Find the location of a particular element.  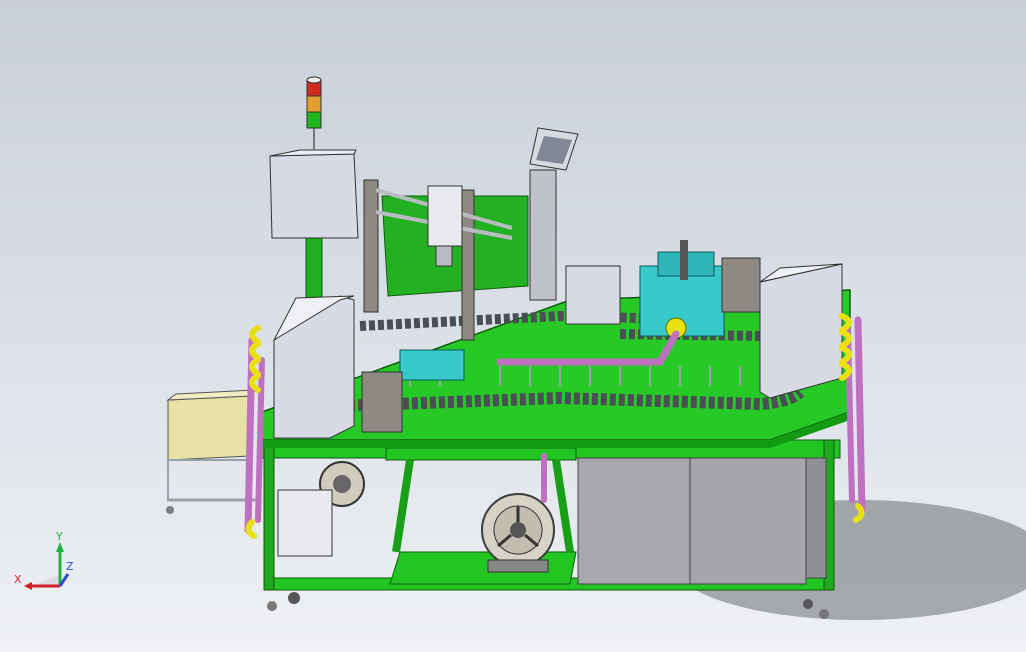

axis-triad: X Y Z is located at coordinates (47, 564).